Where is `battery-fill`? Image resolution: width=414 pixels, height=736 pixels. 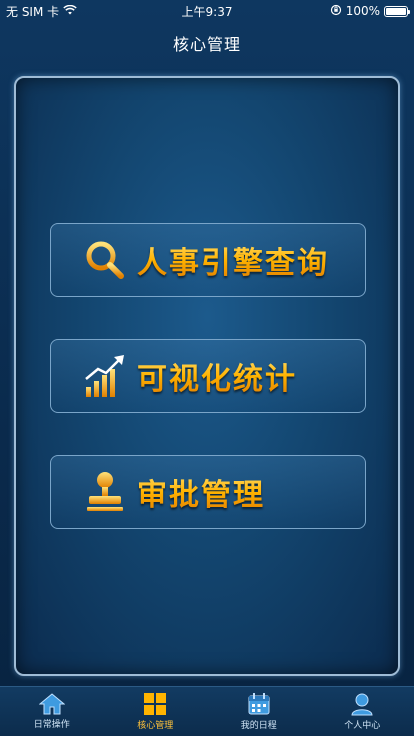 battery-fill is located at coordinates (396, 11).